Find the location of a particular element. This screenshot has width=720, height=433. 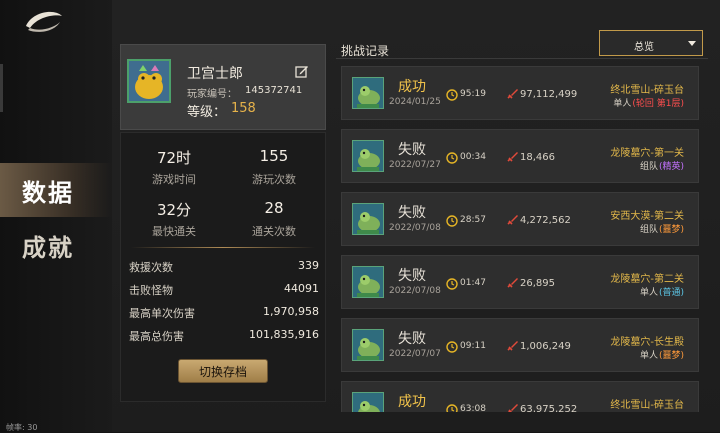

player-name: 卫宫士郎 is located at coordinates (215, 74).